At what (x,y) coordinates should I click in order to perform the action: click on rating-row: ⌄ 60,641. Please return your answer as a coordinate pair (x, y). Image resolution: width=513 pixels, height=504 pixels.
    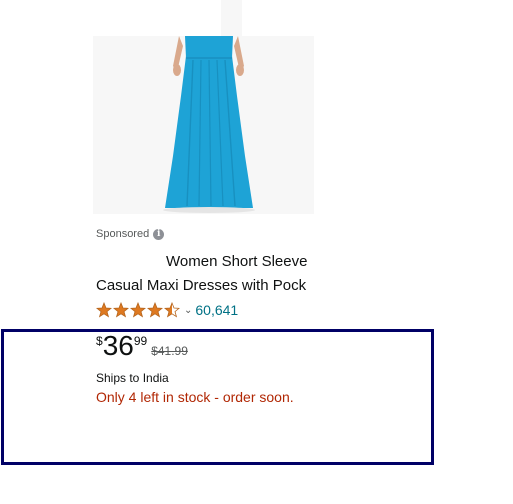
    Looking at the image, I should click on (167, 310).